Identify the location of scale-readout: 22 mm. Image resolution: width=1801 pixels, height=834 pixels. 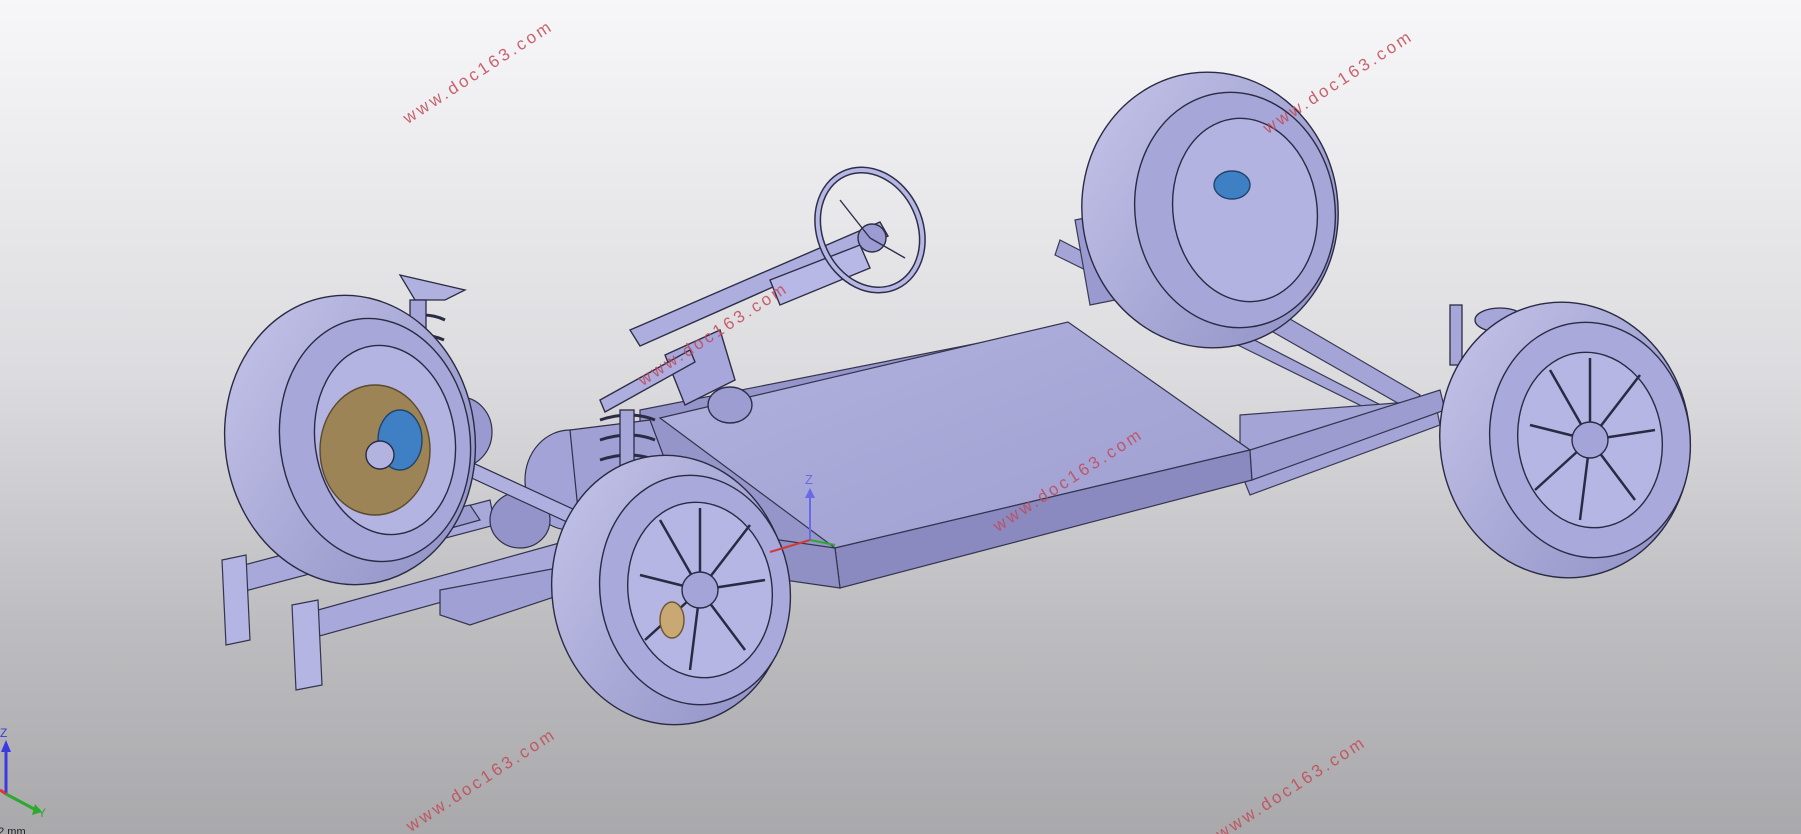
(13, 830).